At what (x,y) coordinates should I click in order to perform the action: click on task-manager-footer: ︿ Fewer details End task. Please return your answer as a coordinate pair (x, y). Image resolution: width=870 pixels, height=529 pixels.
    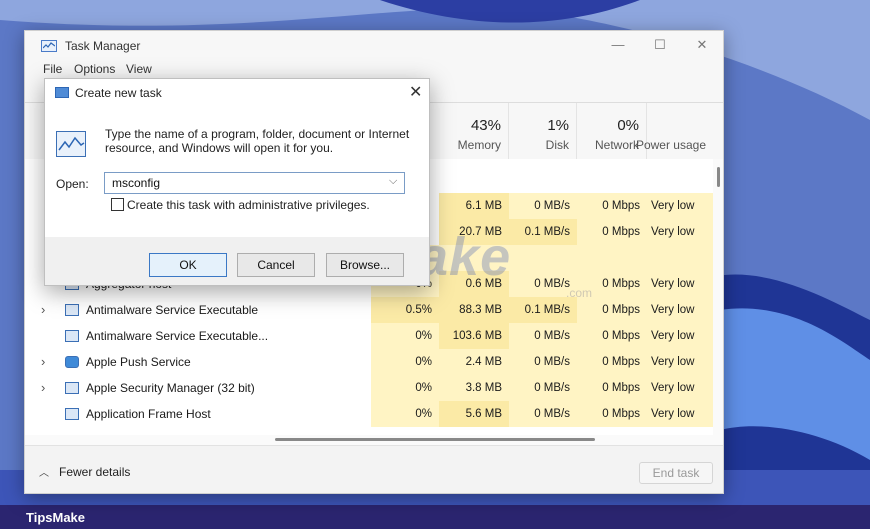
    Looking at the image, I should click on (374, 469).